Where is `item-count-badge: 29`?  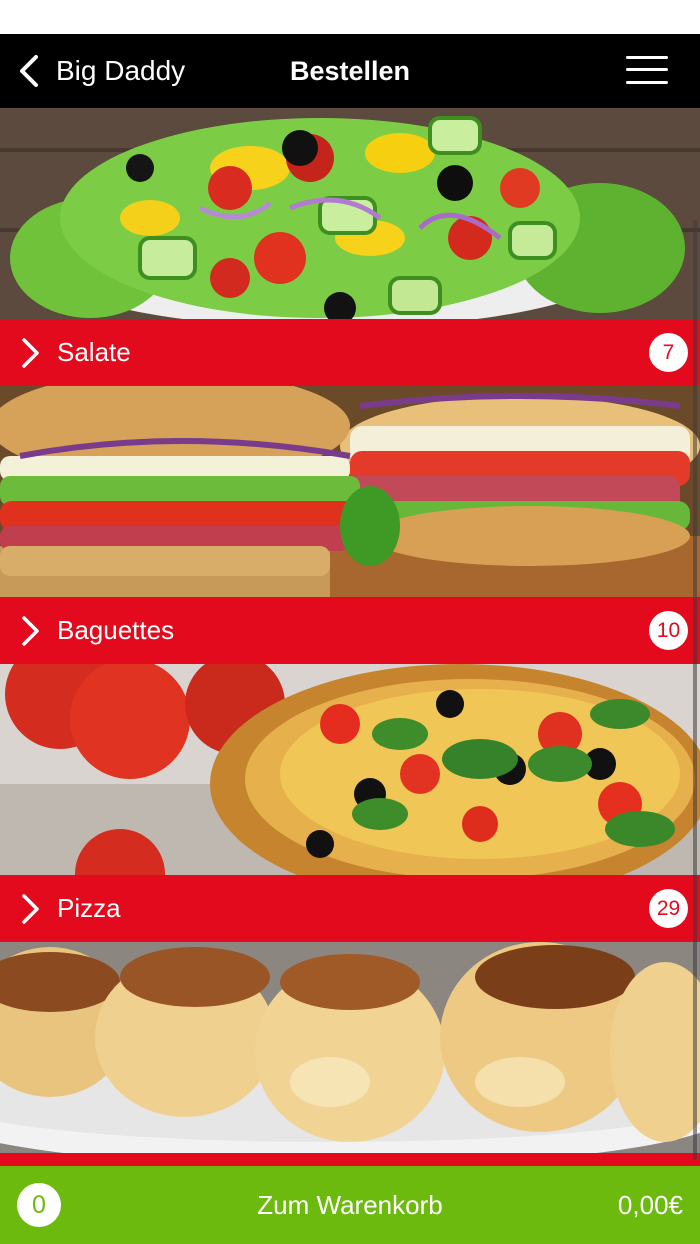 item-count-badge: 29 is located at coordinates (668, 908).